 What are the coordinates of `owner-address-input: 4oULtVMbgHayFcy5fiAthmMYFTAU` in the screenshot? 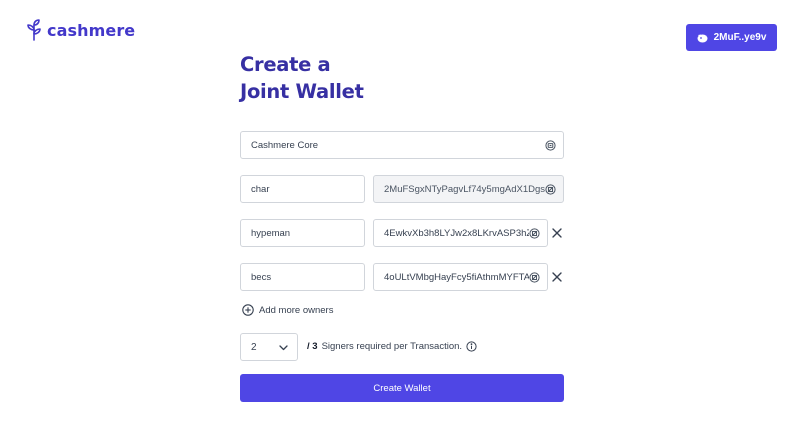 It's located at (460, 277).